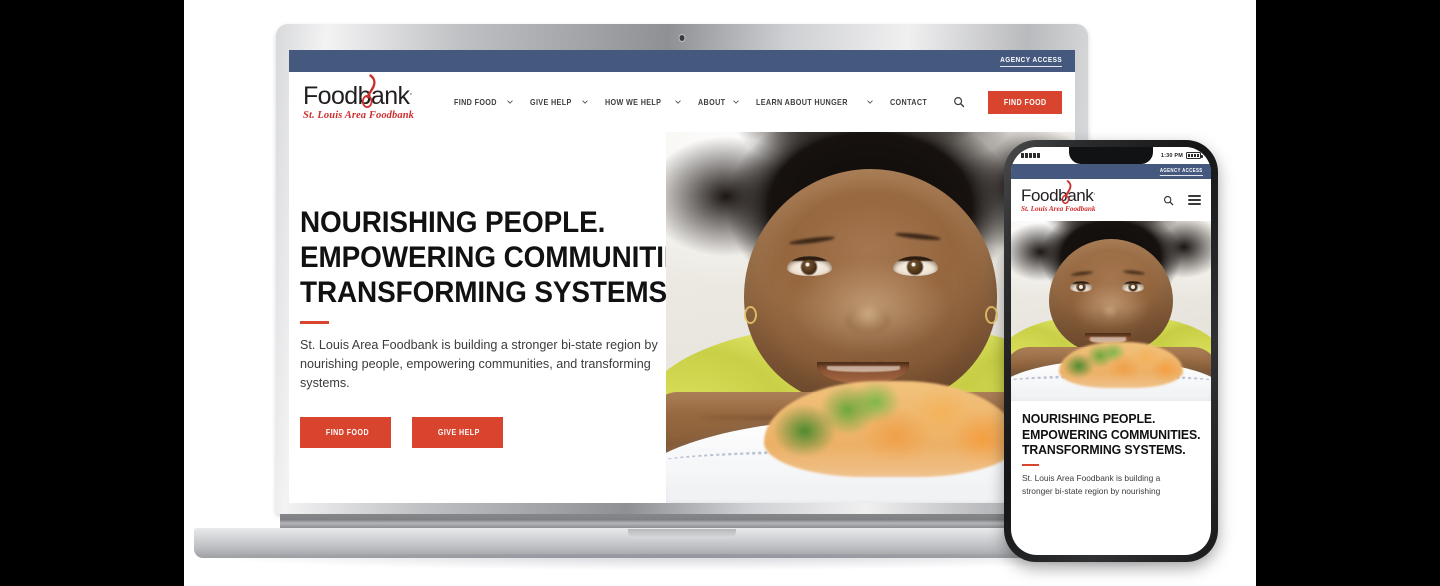  I want to click on laptop-base-notch, so click(682, 533).